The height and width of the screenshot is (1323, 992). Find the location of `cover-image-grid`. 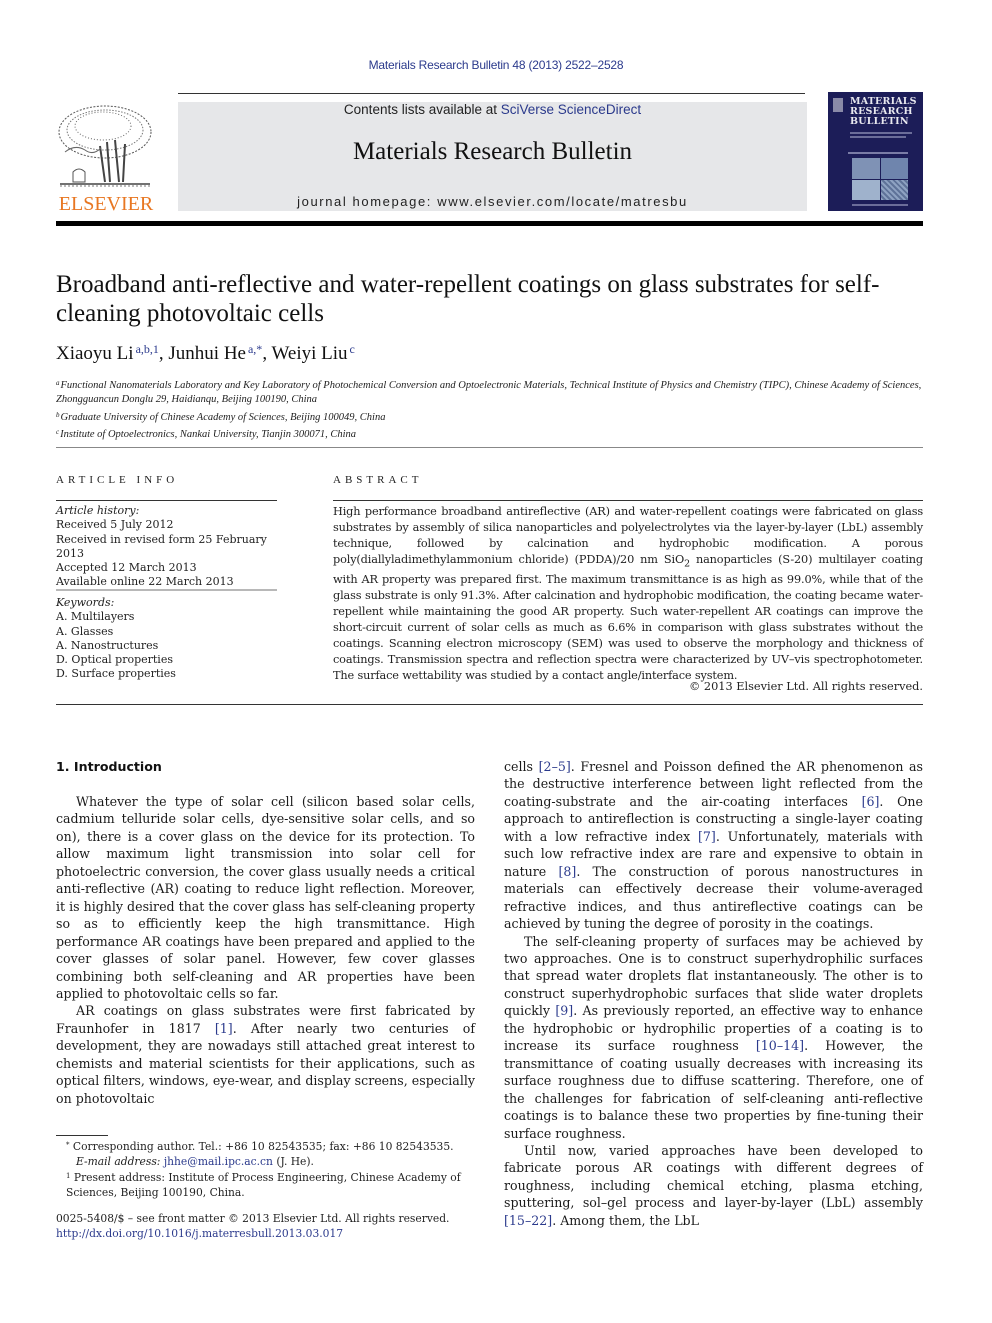

cover-image-grid is located at coordinates (880, 179).